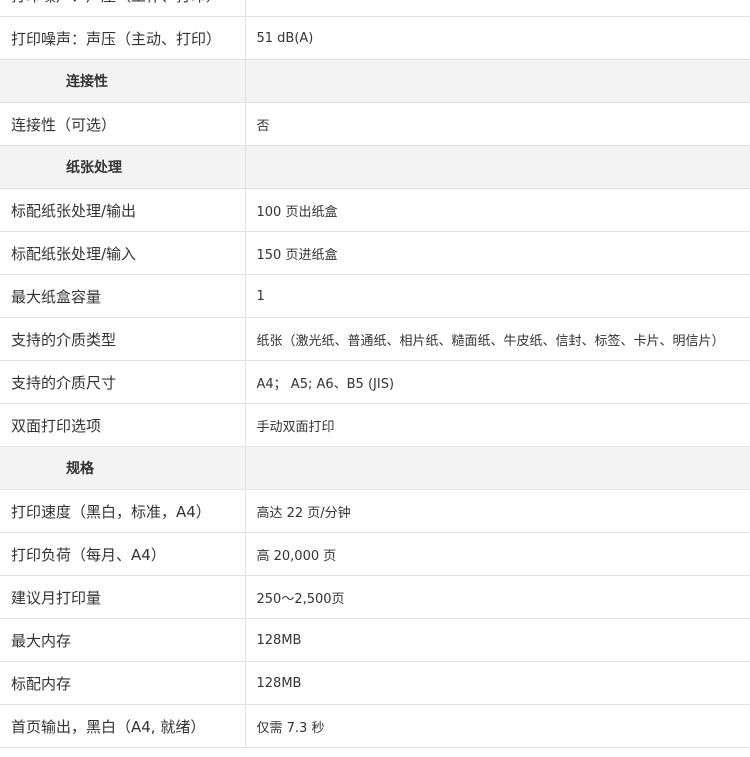 This screenshot has width=750, height=757. I want to click on spec-row: 最大纸盒容量 1, so click(375, 296).